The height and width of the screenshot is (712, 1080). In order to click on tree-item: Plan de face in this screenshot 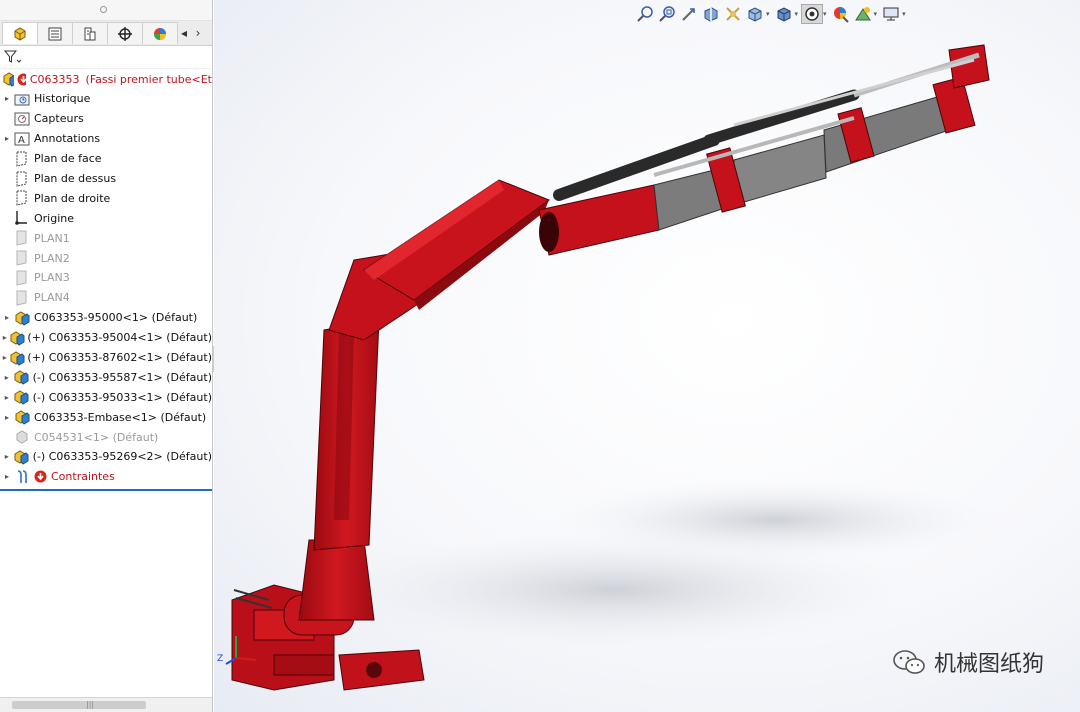, I will do `click(106, 159)`.